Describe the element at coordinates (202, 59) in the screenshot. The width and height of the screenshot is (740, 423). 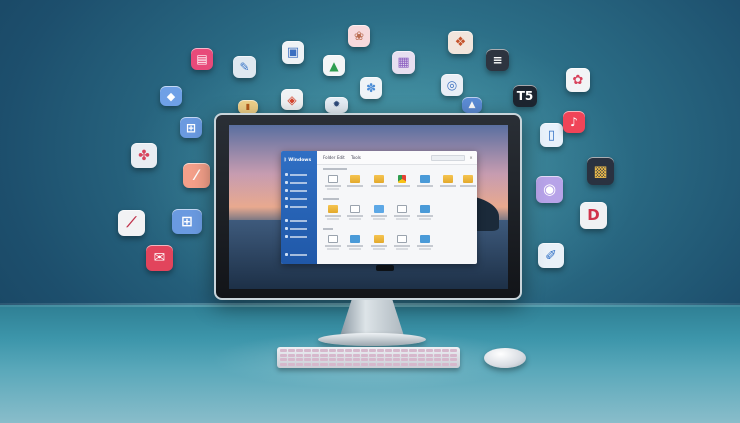
I see `office-icon: ▤` at that location.